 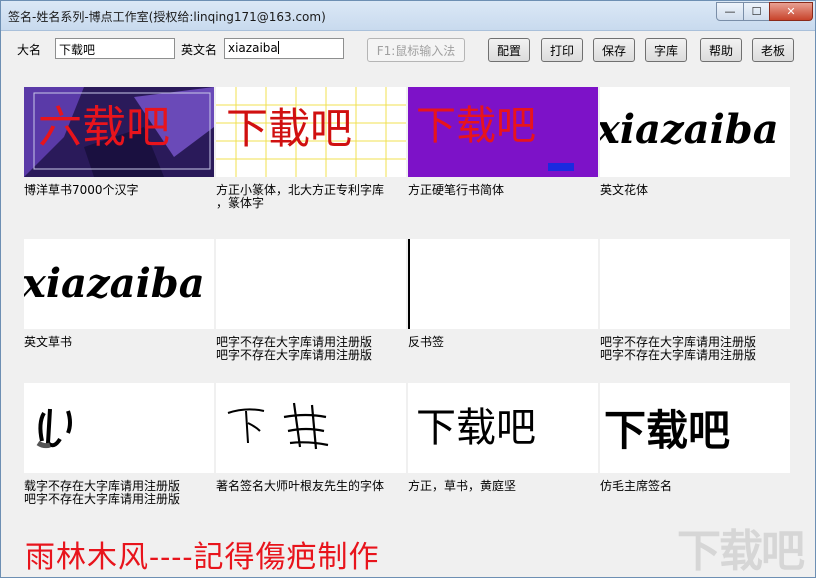 I want to click on boss-button: 老板, so click(x=773, y=50).